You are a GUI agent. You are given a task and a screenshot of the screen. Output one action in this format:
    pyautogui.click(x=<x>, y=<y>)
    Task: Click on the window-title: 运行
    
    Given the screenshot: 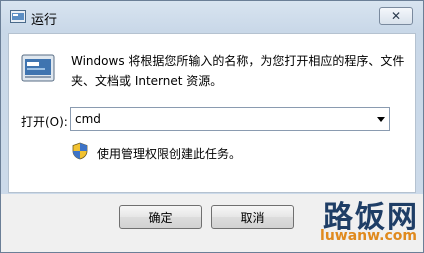 What is the action you would take?
    pyautogui.click(x=44, y=20)
    